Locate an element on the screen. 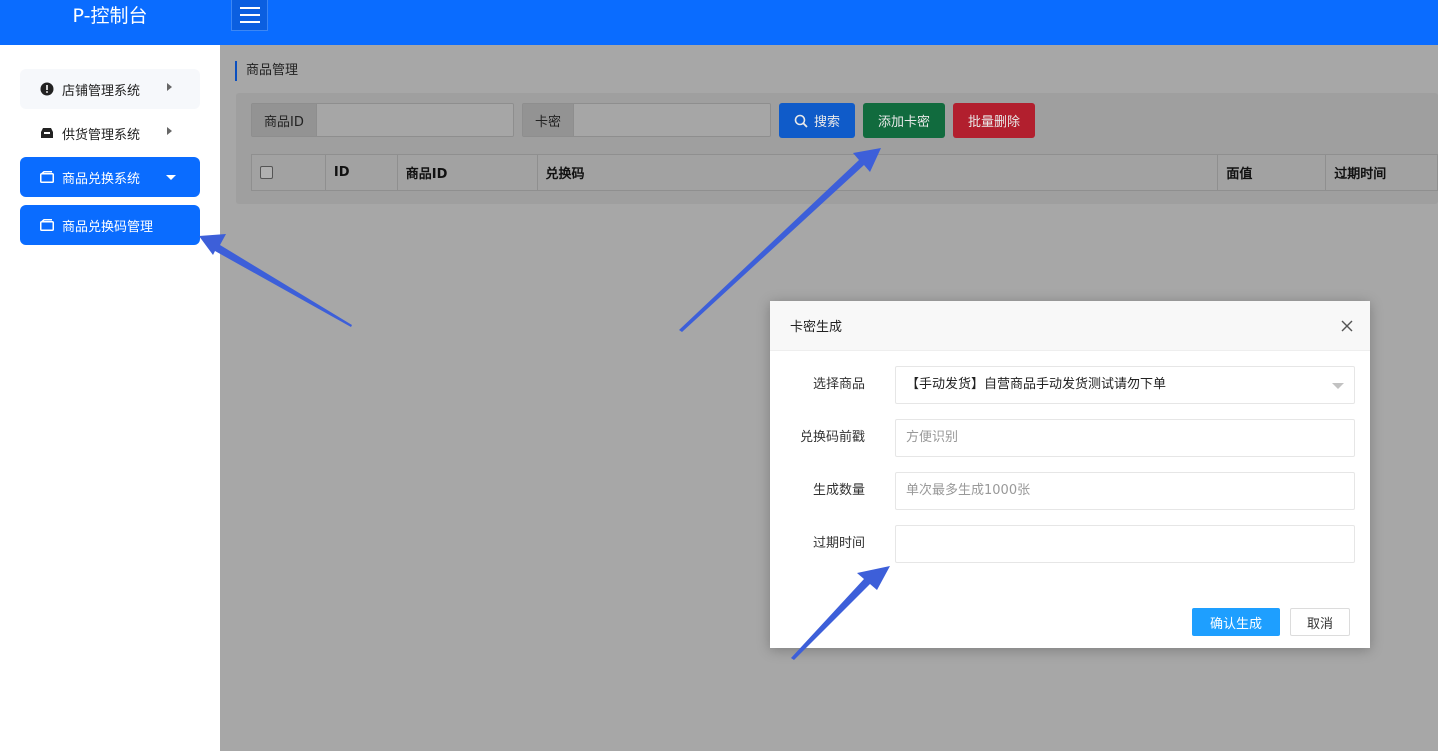 The image size is (1438, 751). add-card-button: 添加卡密 is located at coordinates (904, 120).